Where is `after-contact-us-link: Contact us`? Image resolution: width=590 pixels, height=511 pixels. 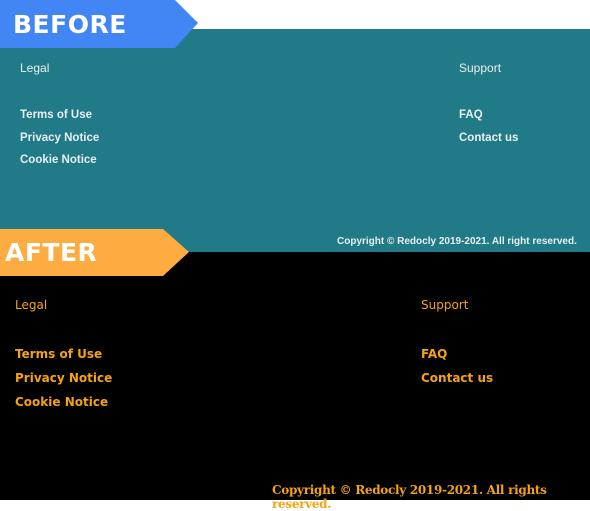 after-contact-us-link: Contact us is located at coordinates (457, 378).